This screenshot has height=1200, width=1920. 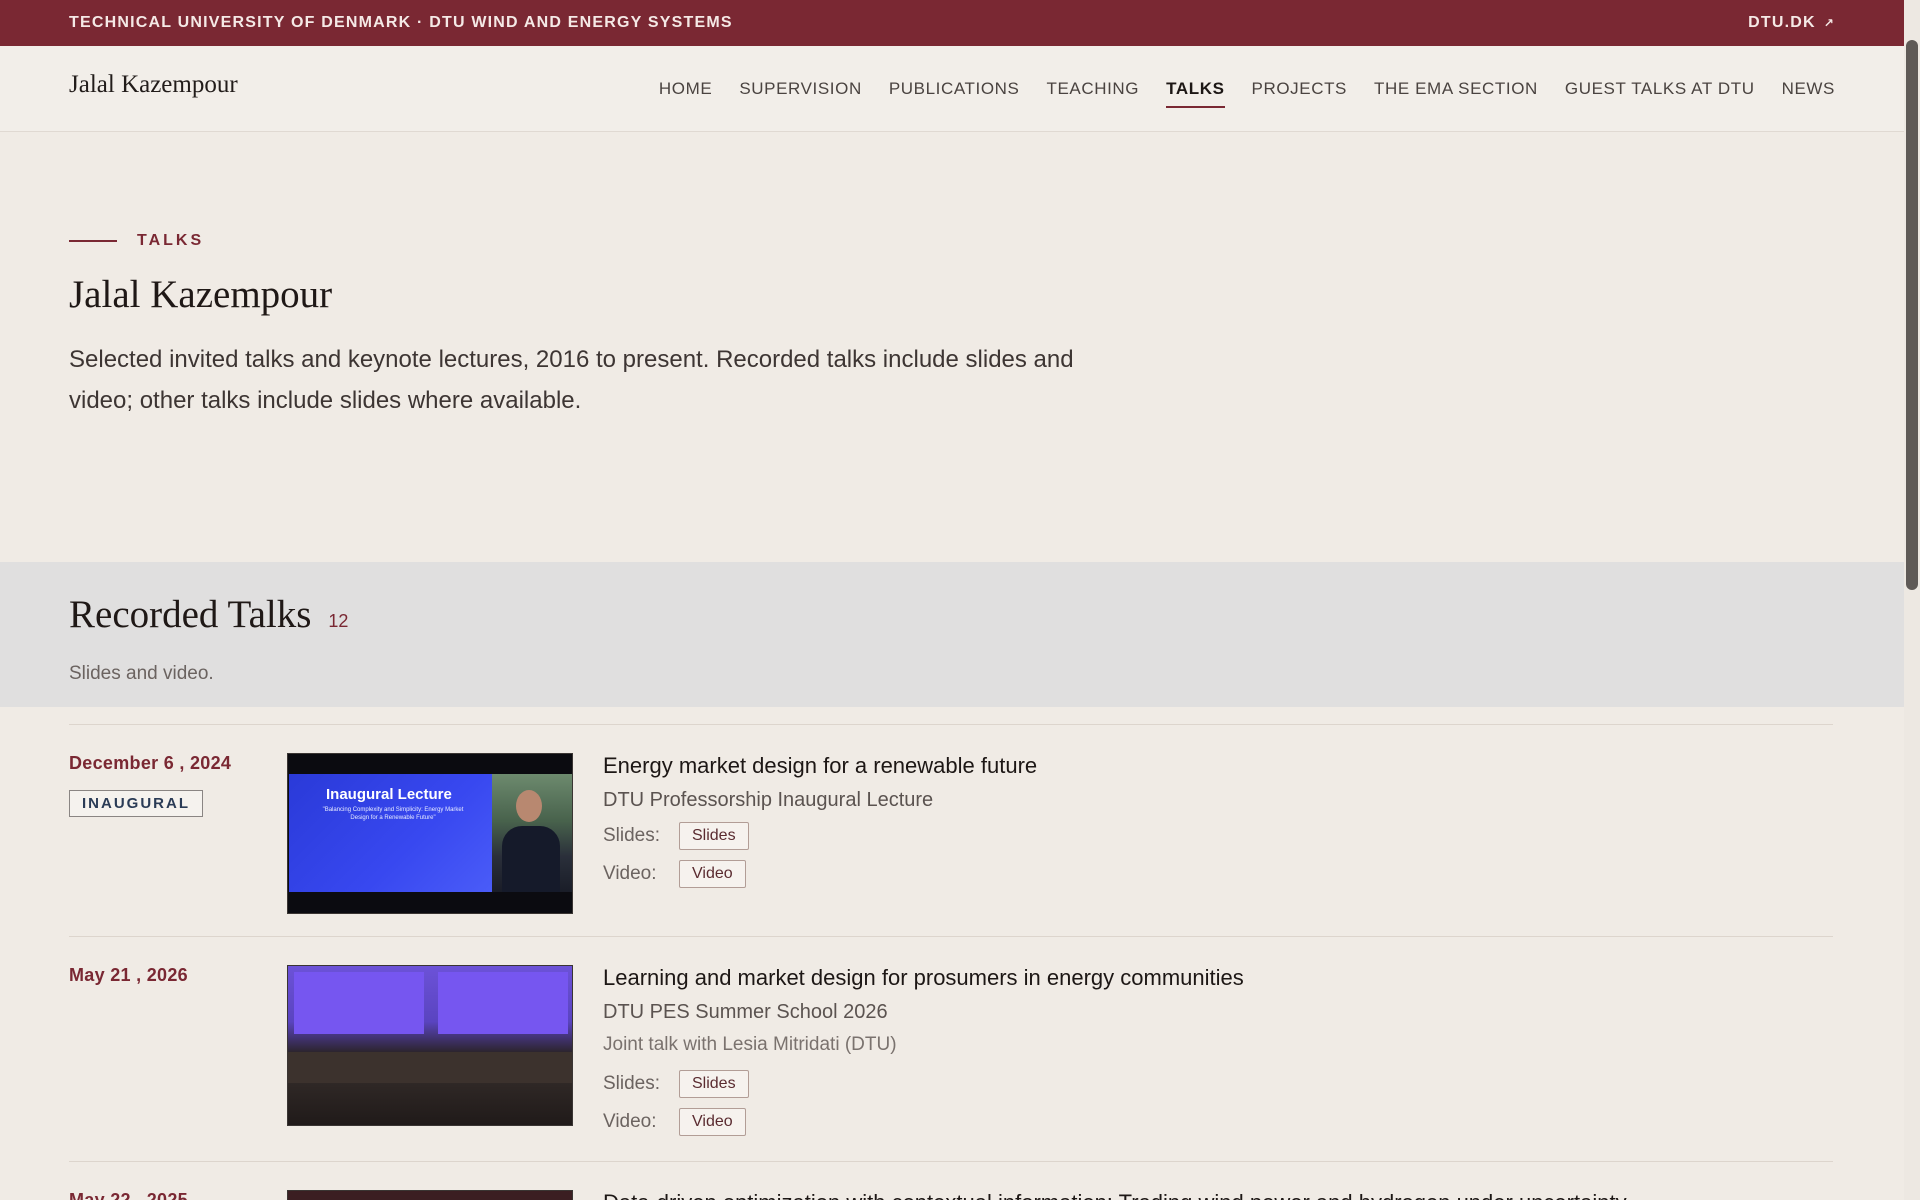 What do you see at coordinates (171, 240) in the screenshot?
I see `eyebrow-label: TALKS` at bounding box center [171, 240].